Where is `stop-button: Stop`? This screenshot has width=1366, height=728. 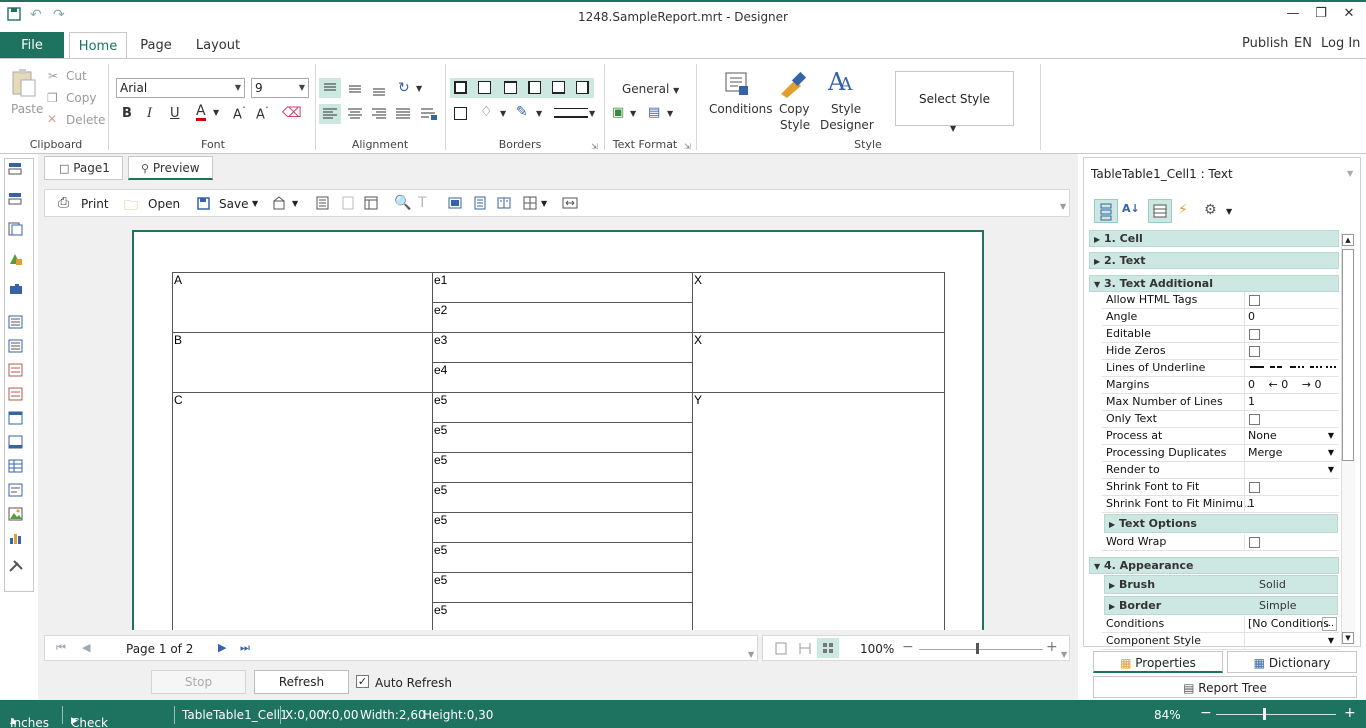 stop-button: Stop is located at coordinates (198, 682).